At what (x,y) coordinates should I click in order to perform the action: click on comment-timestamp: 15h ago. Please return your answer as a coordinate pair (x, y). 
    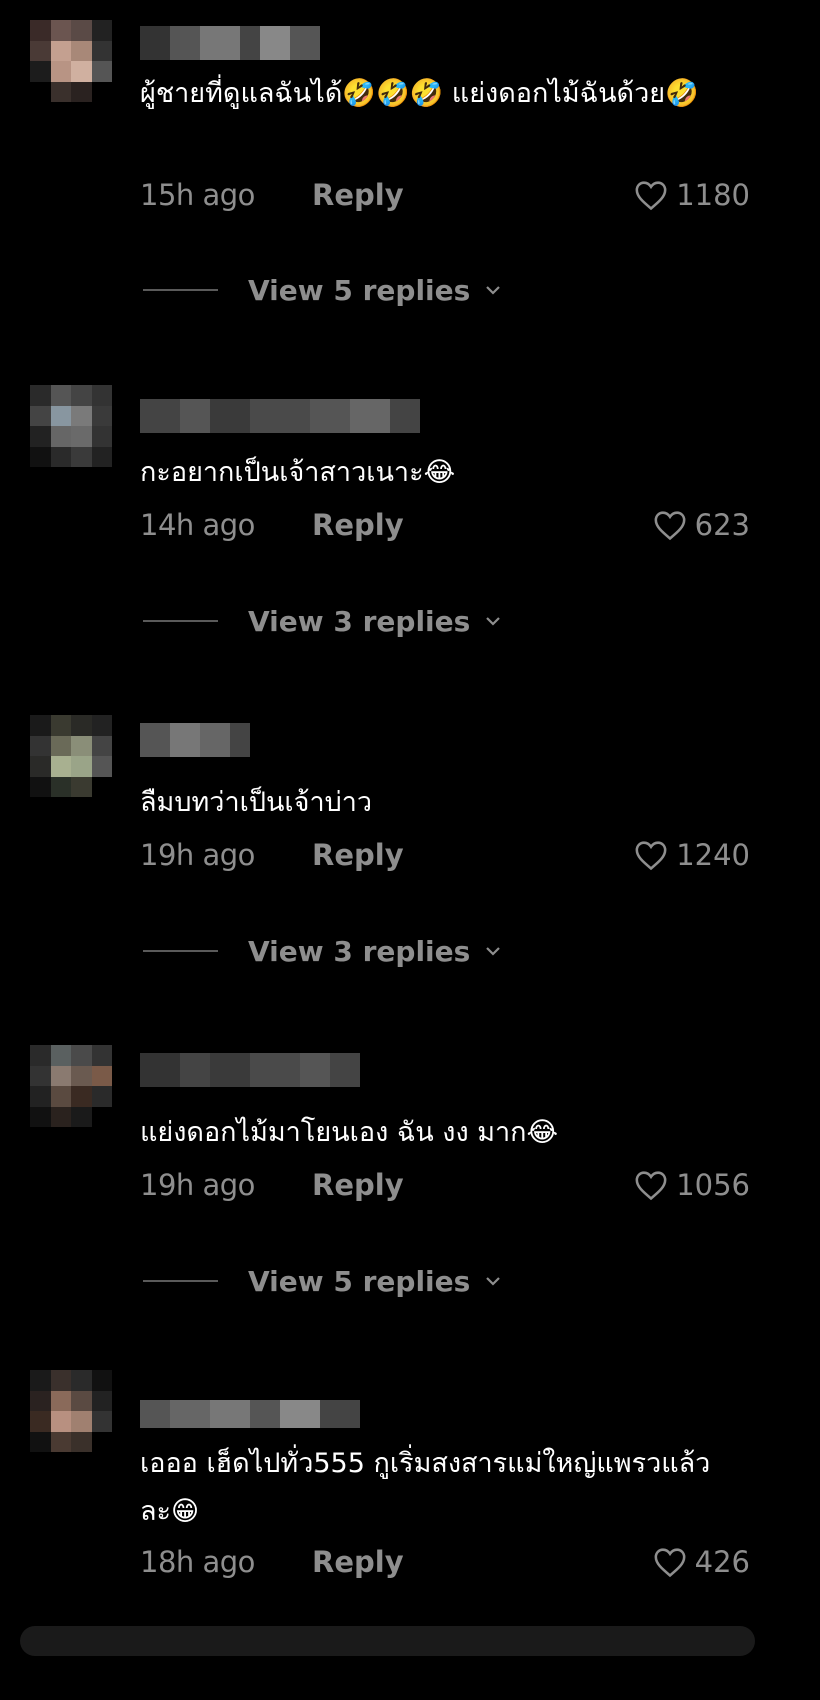
    Looking at the image, I should click on (197, 195).